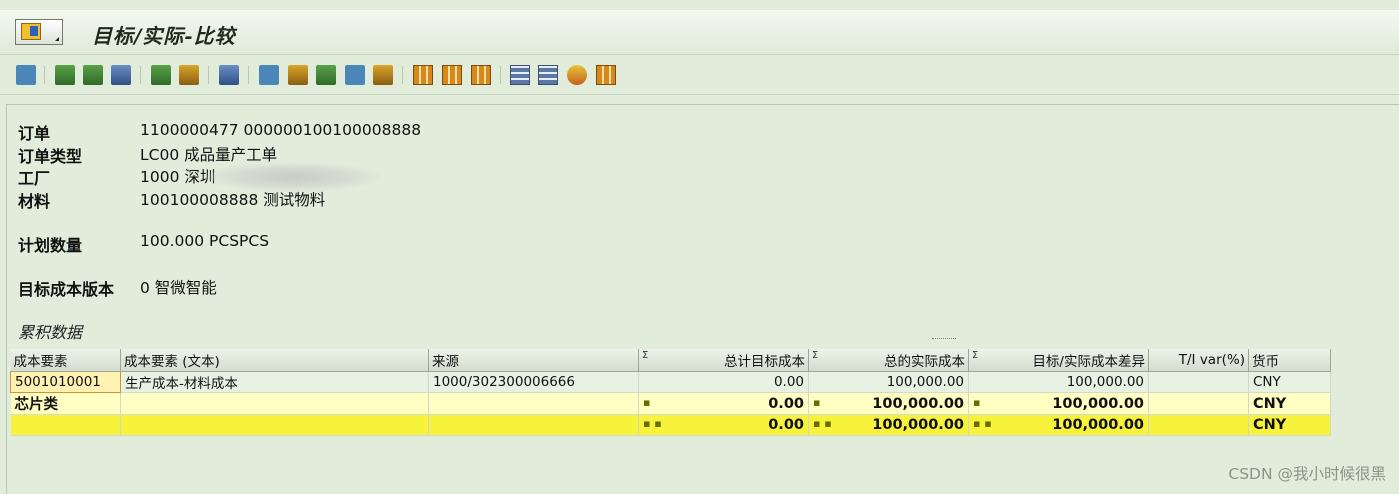 This screenshot has height=494, width=1399. What do you see at coordinates (34, 201) in the screenshot?
I see `material-label: 材料` at bounding box center [34, 201].